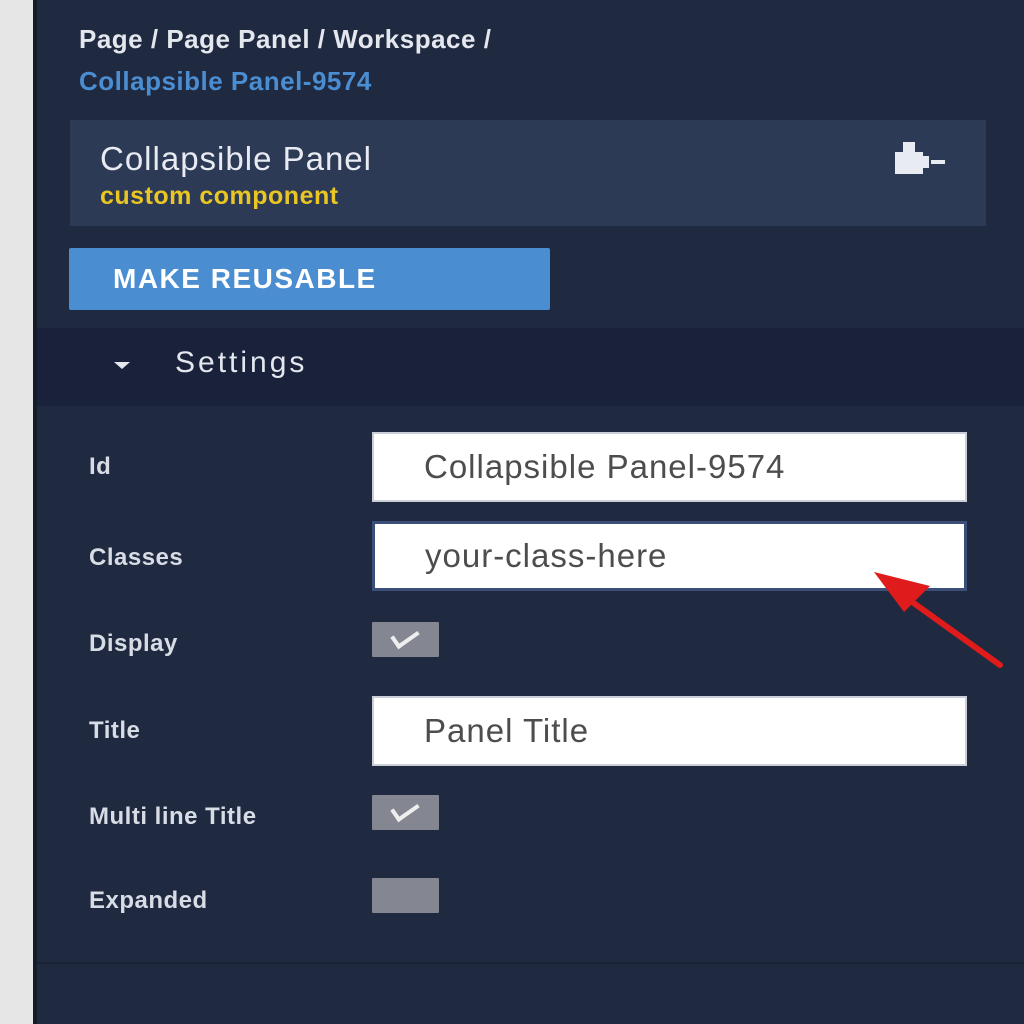 The width and height of the screenshot is (1024, 1024). Describe the element at coordinates (529, 81) in the screenshot. I see `breadcrumb-current: Collapsible Panel-9574` at that location.